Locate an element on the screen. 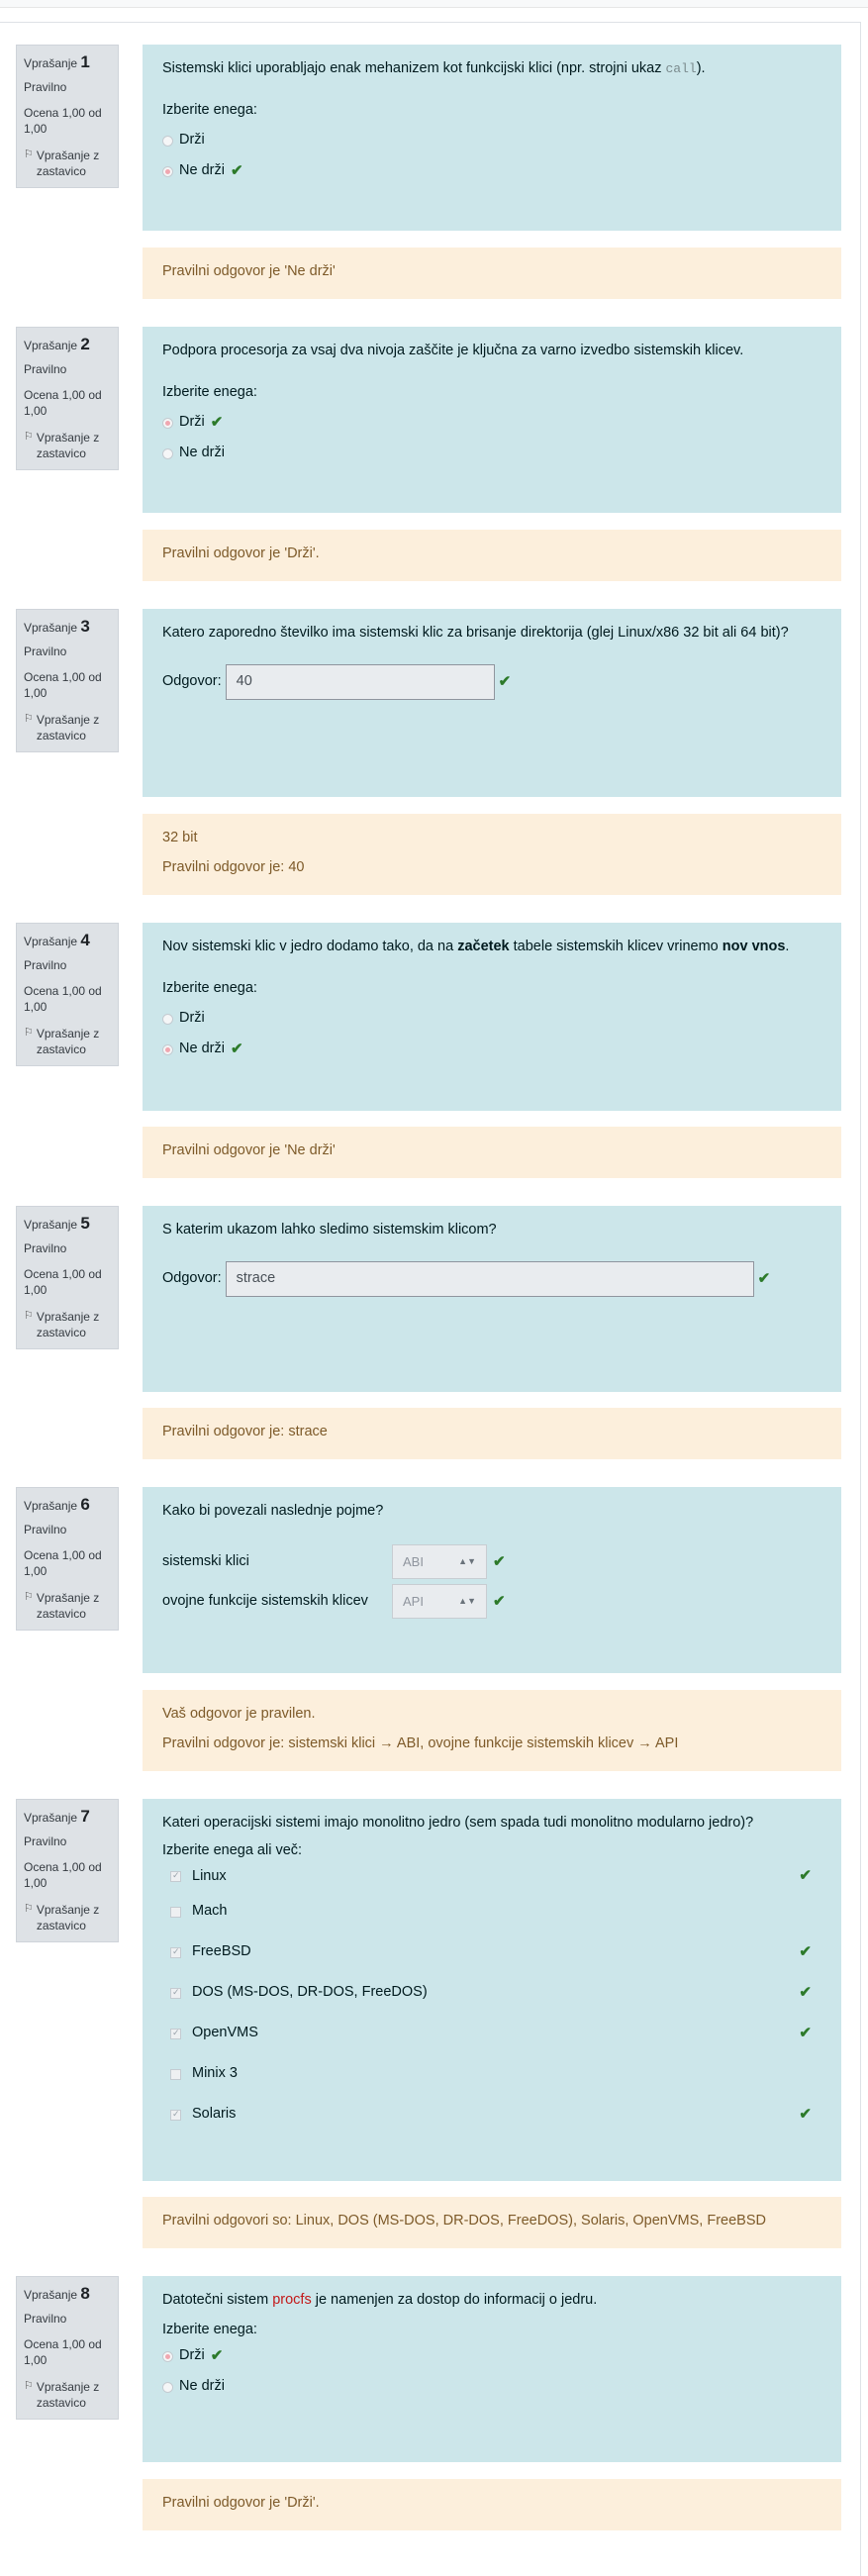  question-number: 3 is located at coordinates (85, 626).